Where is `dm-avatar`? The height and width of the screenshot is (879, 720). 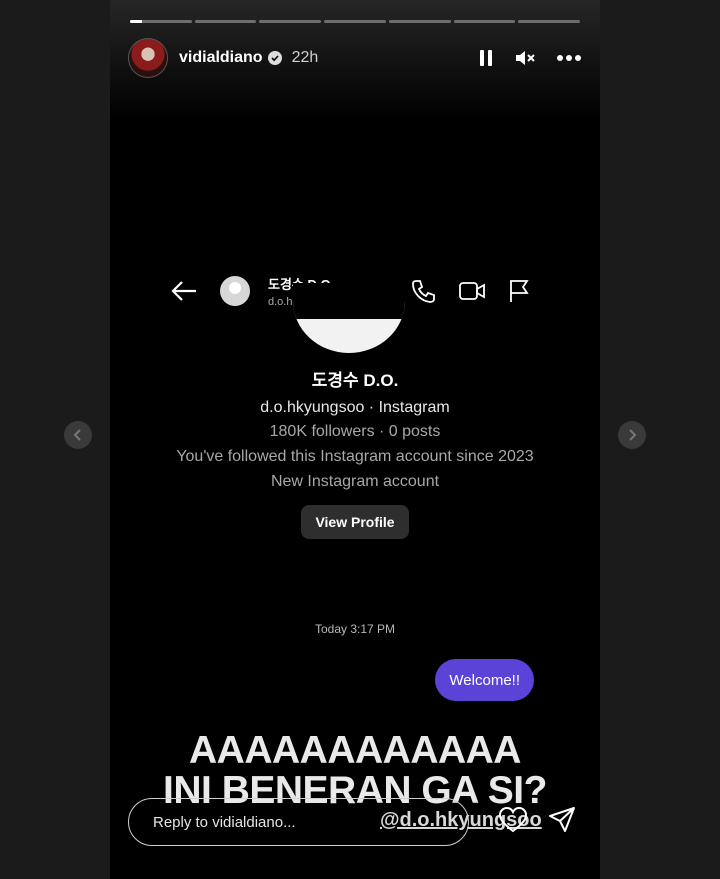 dm-avatar is located at coordinates (235, 291).